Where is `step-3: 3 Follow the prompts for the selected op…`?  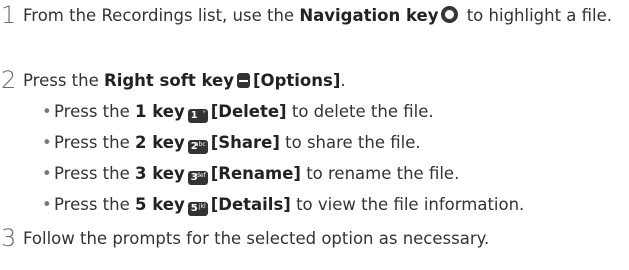
step-3: 3 Follow the prompts for the selected op… is located at coordinates (313, 238).